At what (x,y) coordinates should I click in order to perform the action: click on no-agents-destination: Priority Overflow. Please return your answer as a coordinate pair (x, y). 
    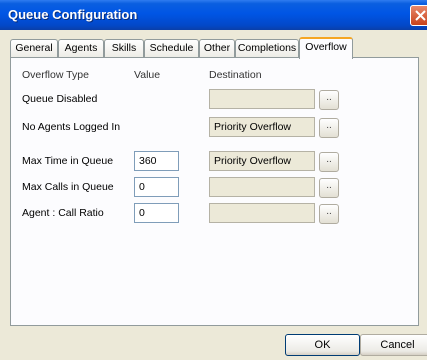
    Looking at the image, I should click on (262, 127).